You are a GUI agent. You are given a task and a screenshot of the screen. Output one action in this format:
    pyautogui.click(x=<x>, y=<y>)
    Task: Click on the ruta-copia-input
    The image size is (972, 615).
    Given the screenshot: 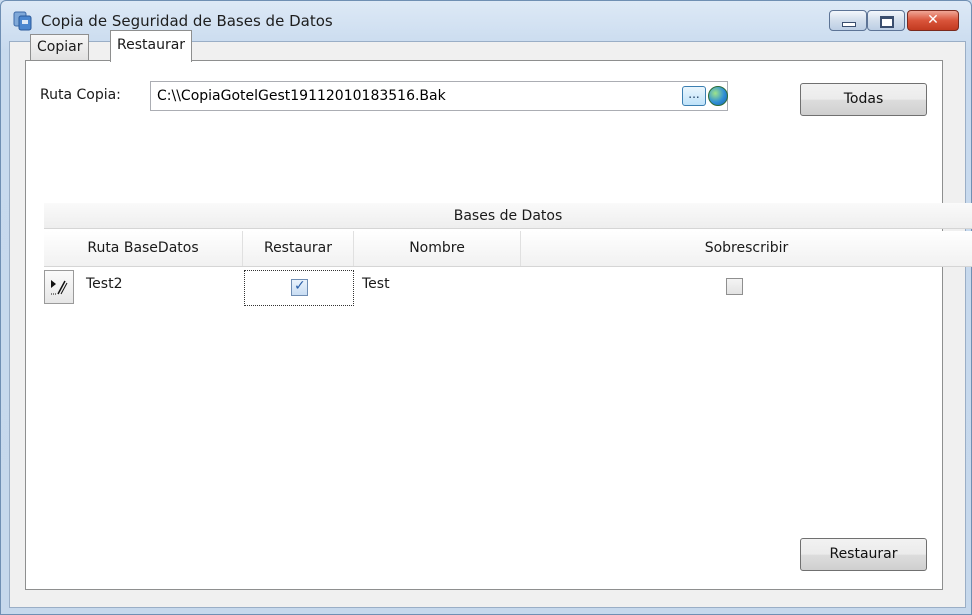 What is the action you would take?
    pyautogui.click(x=439, y=96)
    